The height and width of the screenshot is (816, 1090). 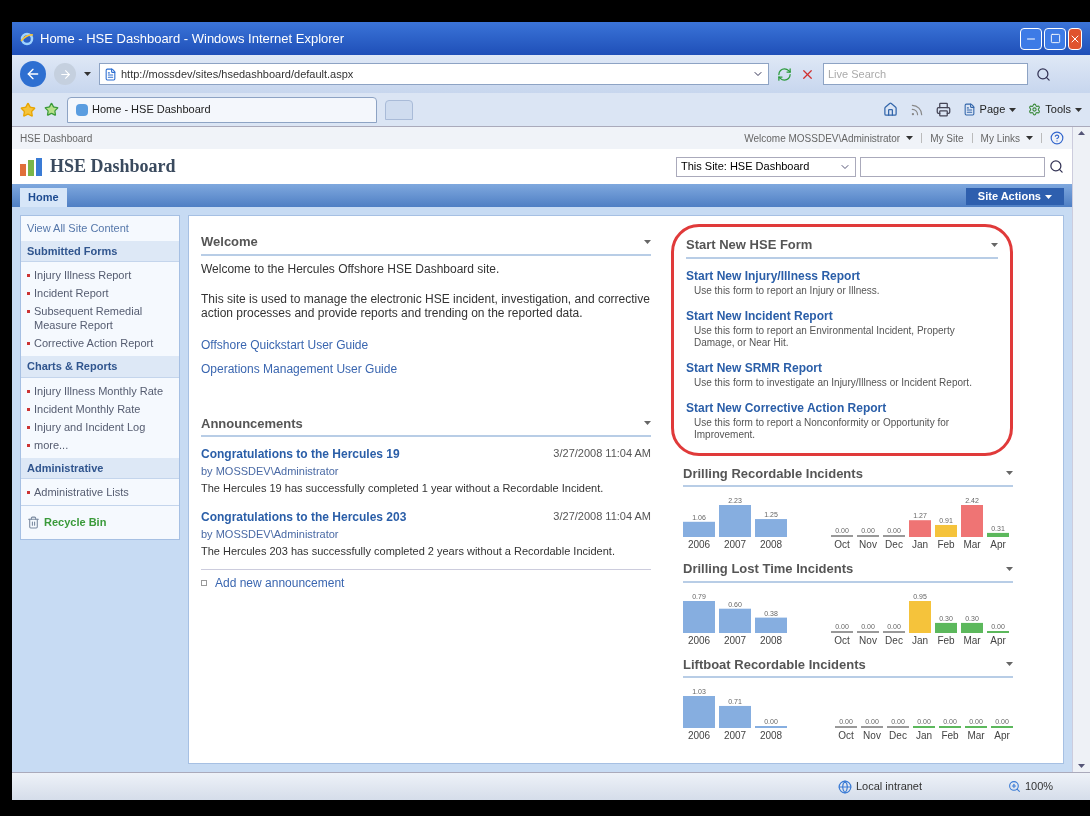 What do you see at coordinates (434, 74) in the screenshot?
I see `address-field: http://mossdev/sites/hsedashboard/default.aspx` at bounding box center [434, 74].